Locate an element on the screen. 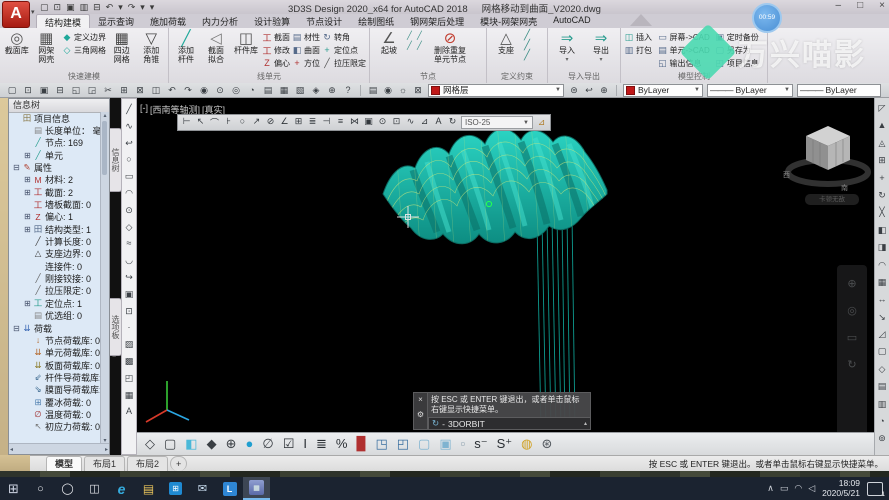  tree-item: ▤ 长度单位： 毫米 is located at coordinates (55, 130).